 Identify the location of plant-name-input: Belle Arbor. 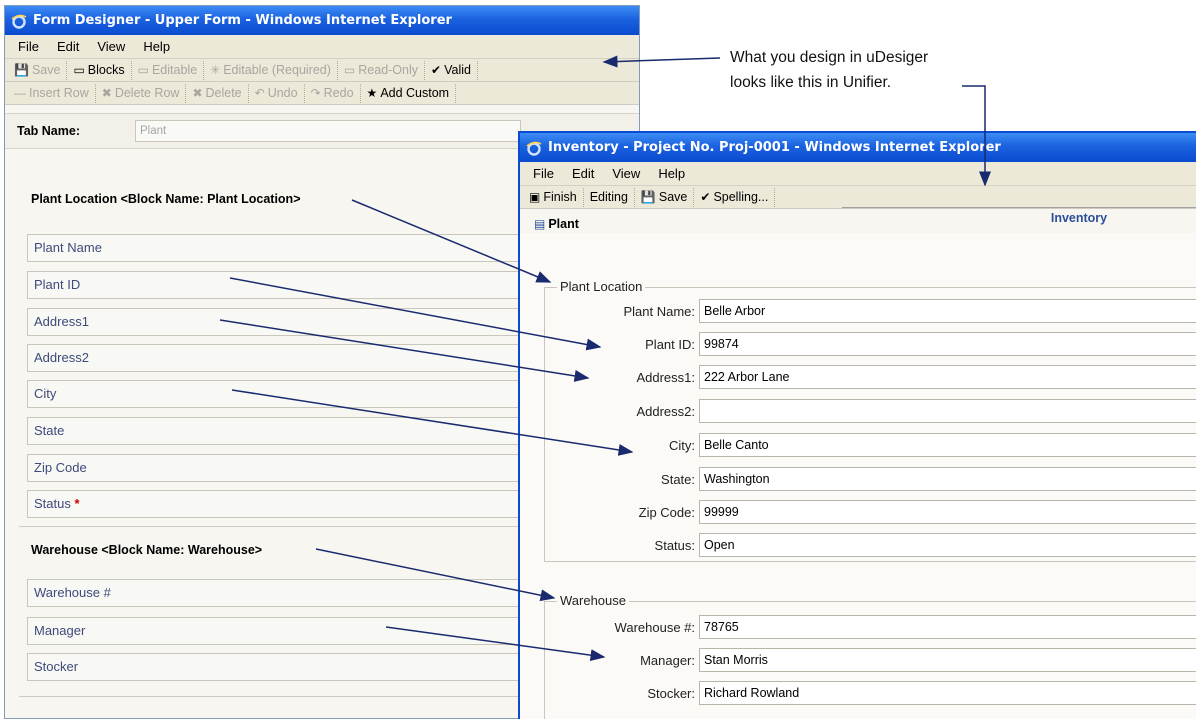
(947, 311).